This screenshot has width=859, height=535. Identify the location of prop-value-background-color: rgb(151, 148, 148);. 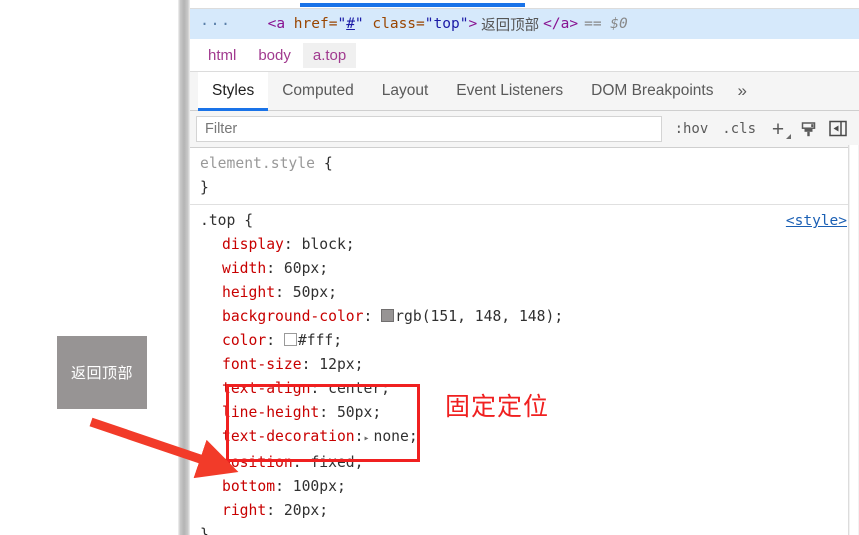
(479, 316).